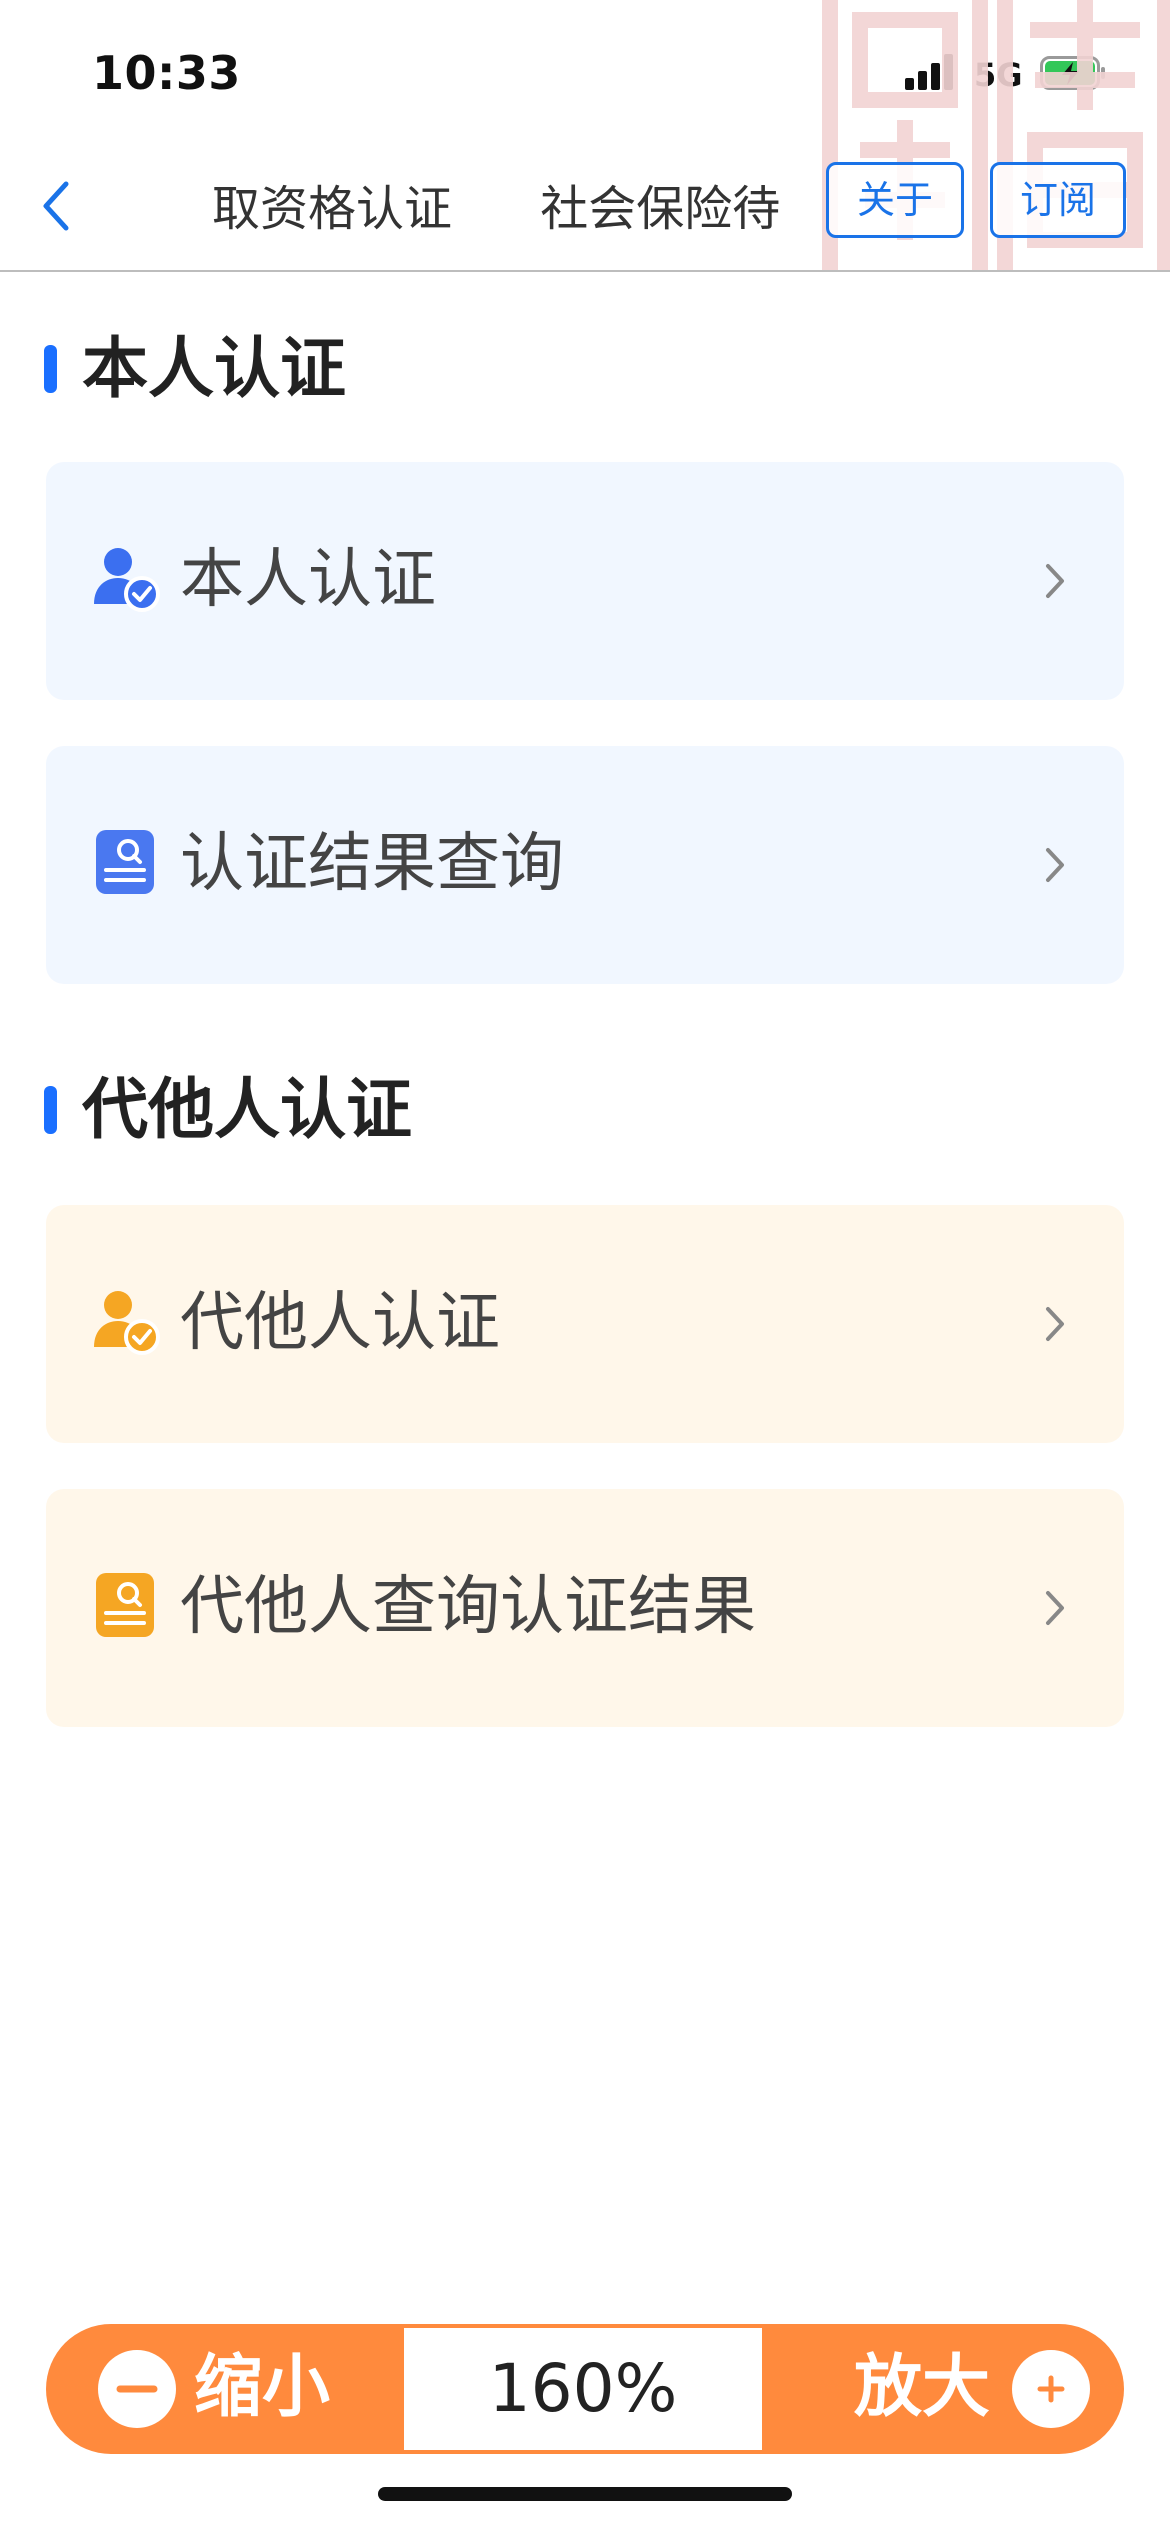 This screenshot has width=1170, height=2532. What do you see at coordinates (585, 2494) in the screenshot?
I see `home-indicator` at bounding box center [585, 2494].